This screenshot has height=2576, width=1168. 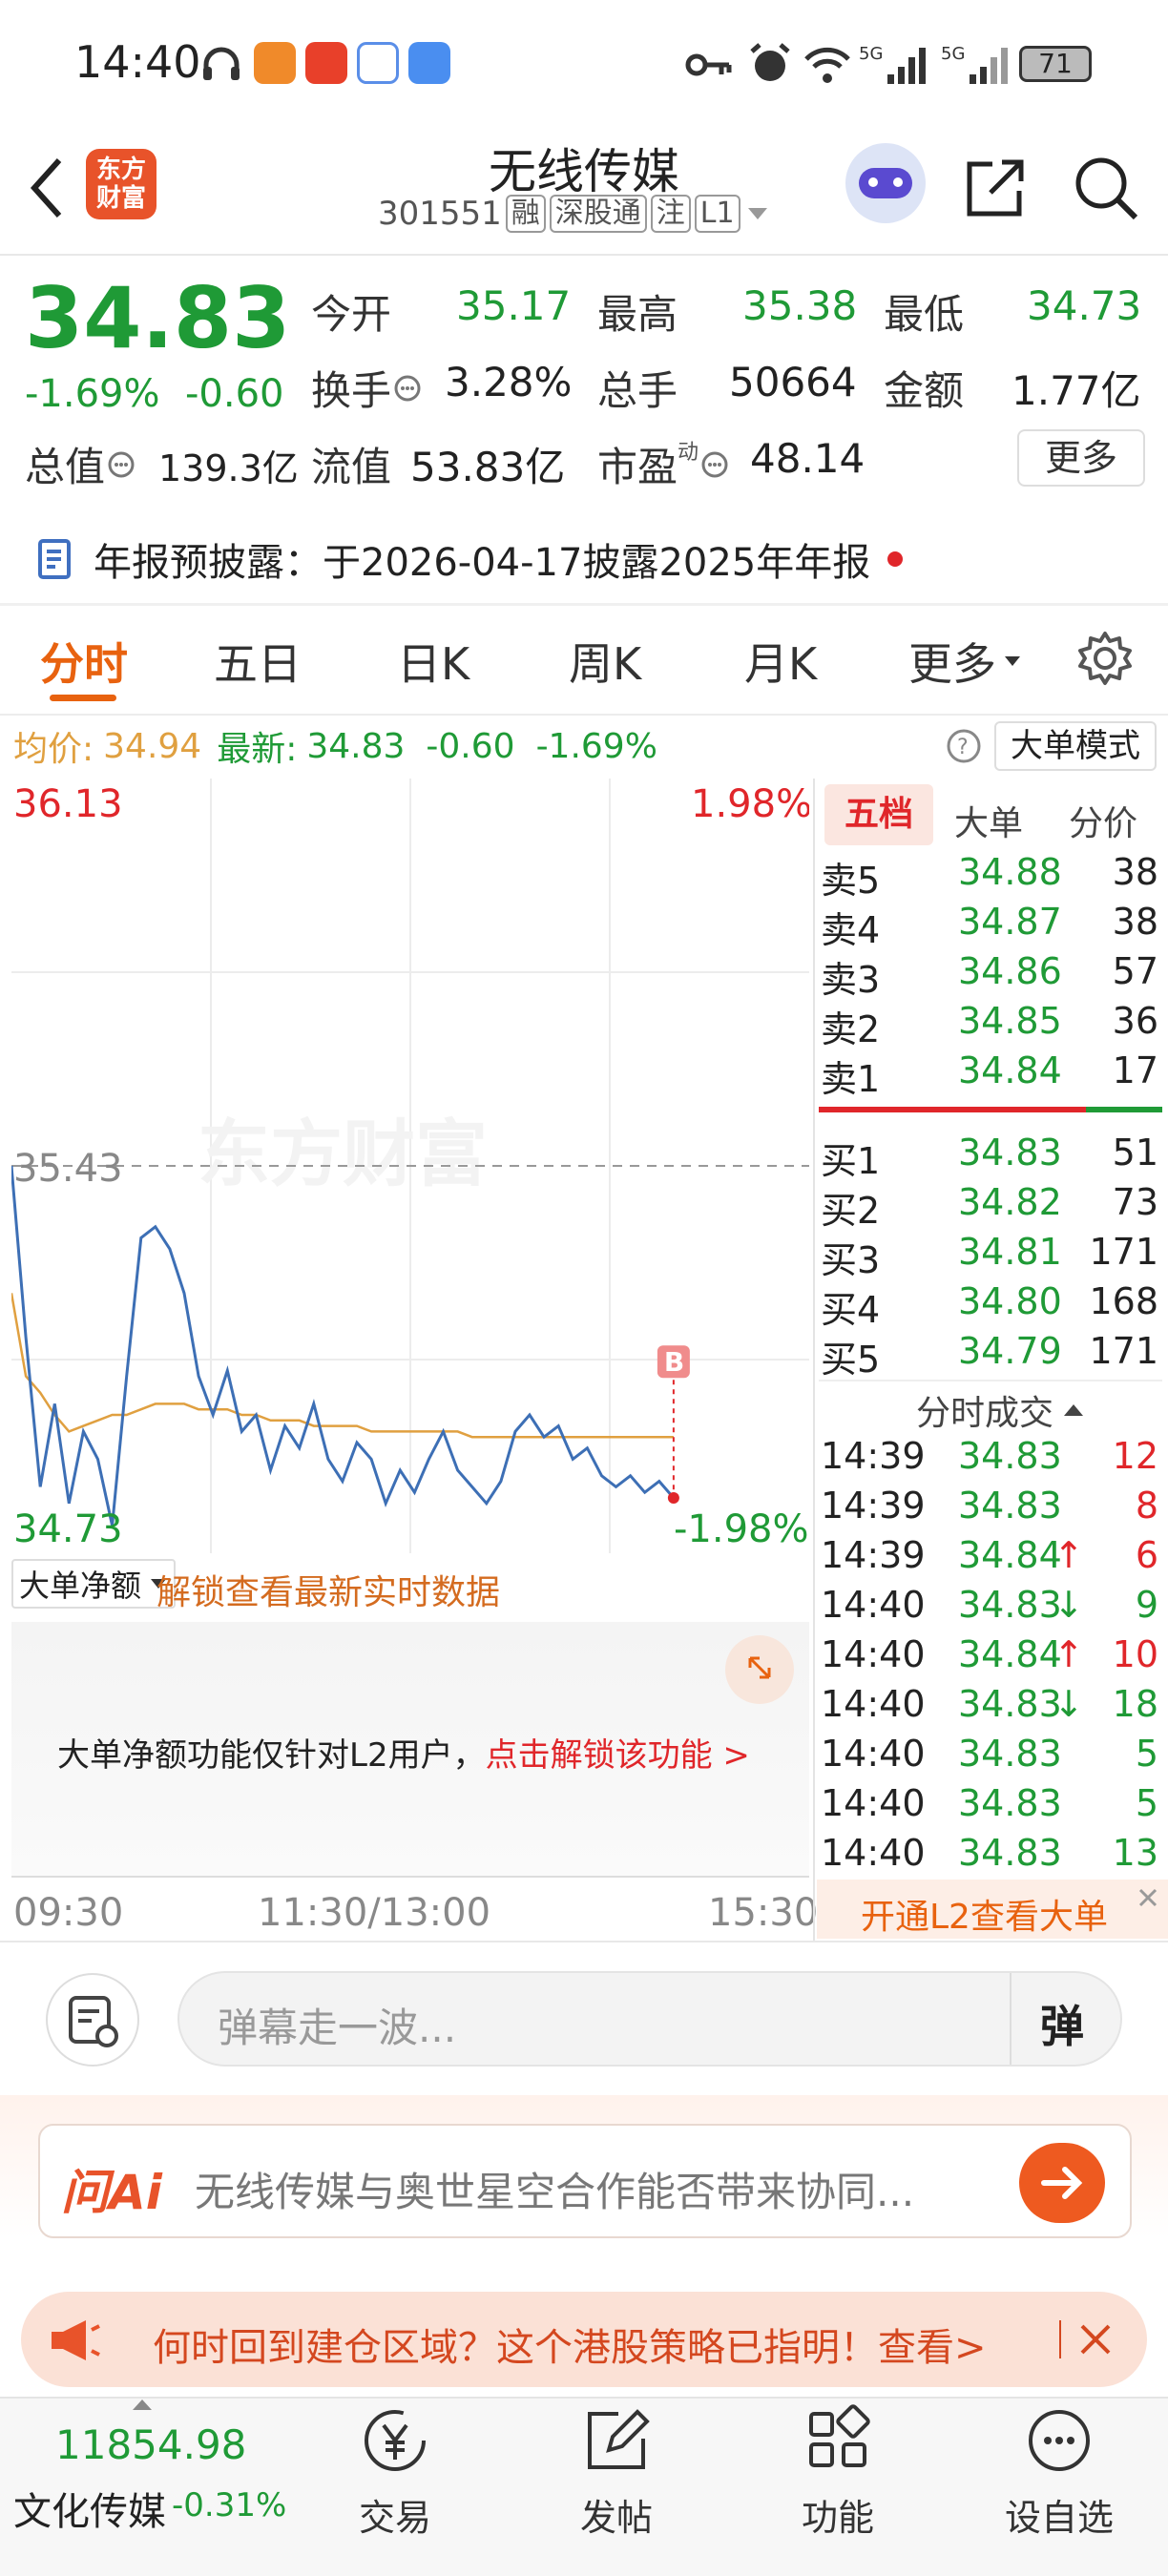 I want to click on nav-functions: 功能, so click(x=838, y=2472).